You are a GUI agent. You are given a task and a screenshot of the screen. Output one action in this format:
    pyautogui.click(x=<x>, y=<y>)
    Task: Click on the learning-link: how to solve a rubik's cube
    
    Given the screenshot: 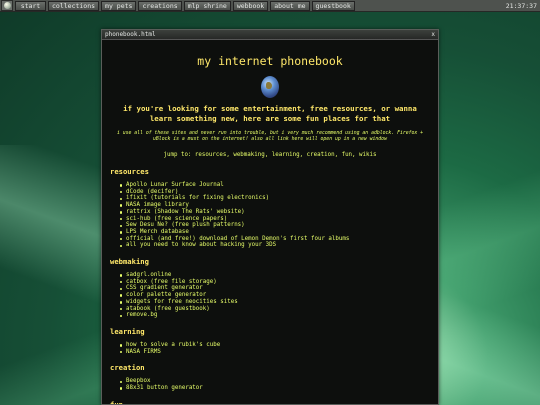 What is the action you would take?
    pyautogui.click(x=173, y=345)
    